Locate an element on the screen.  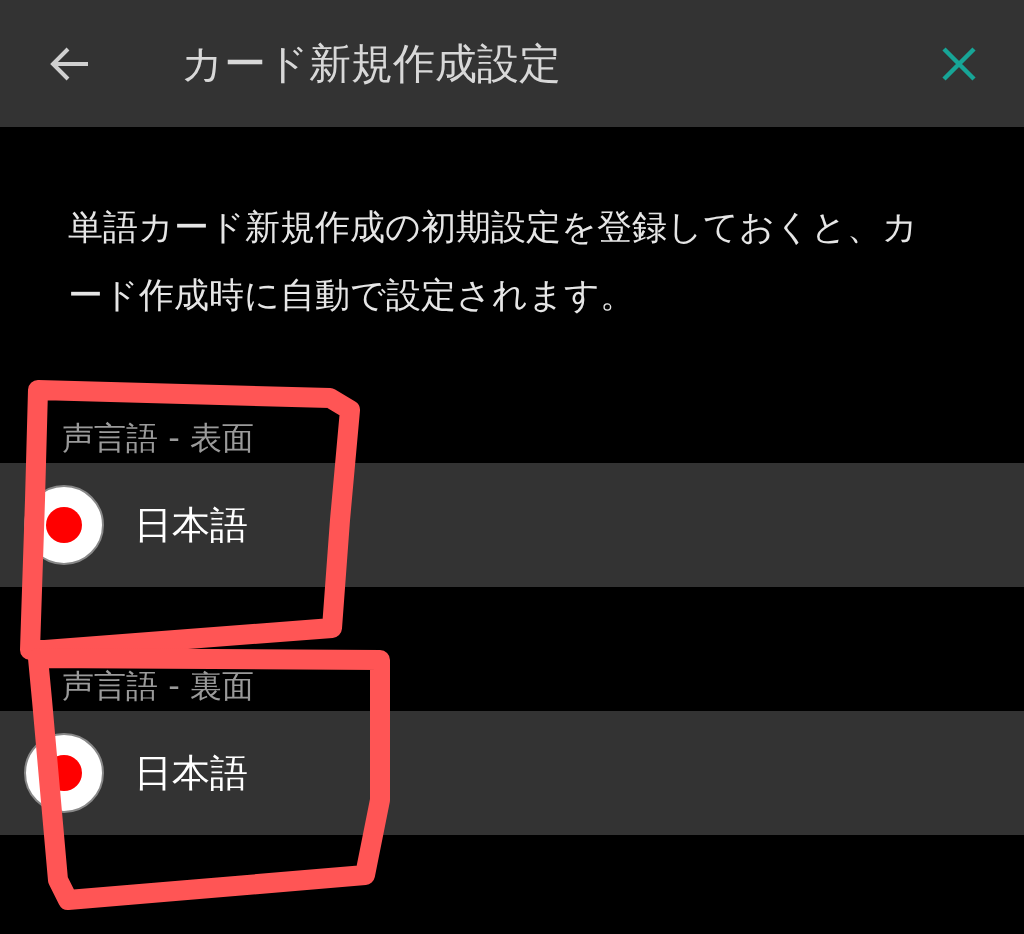
description-text: 単語カード新規作成の初期設定を登録しておくと、カード作成時に自動で設定されます。 is located at coordinates (493, 261).